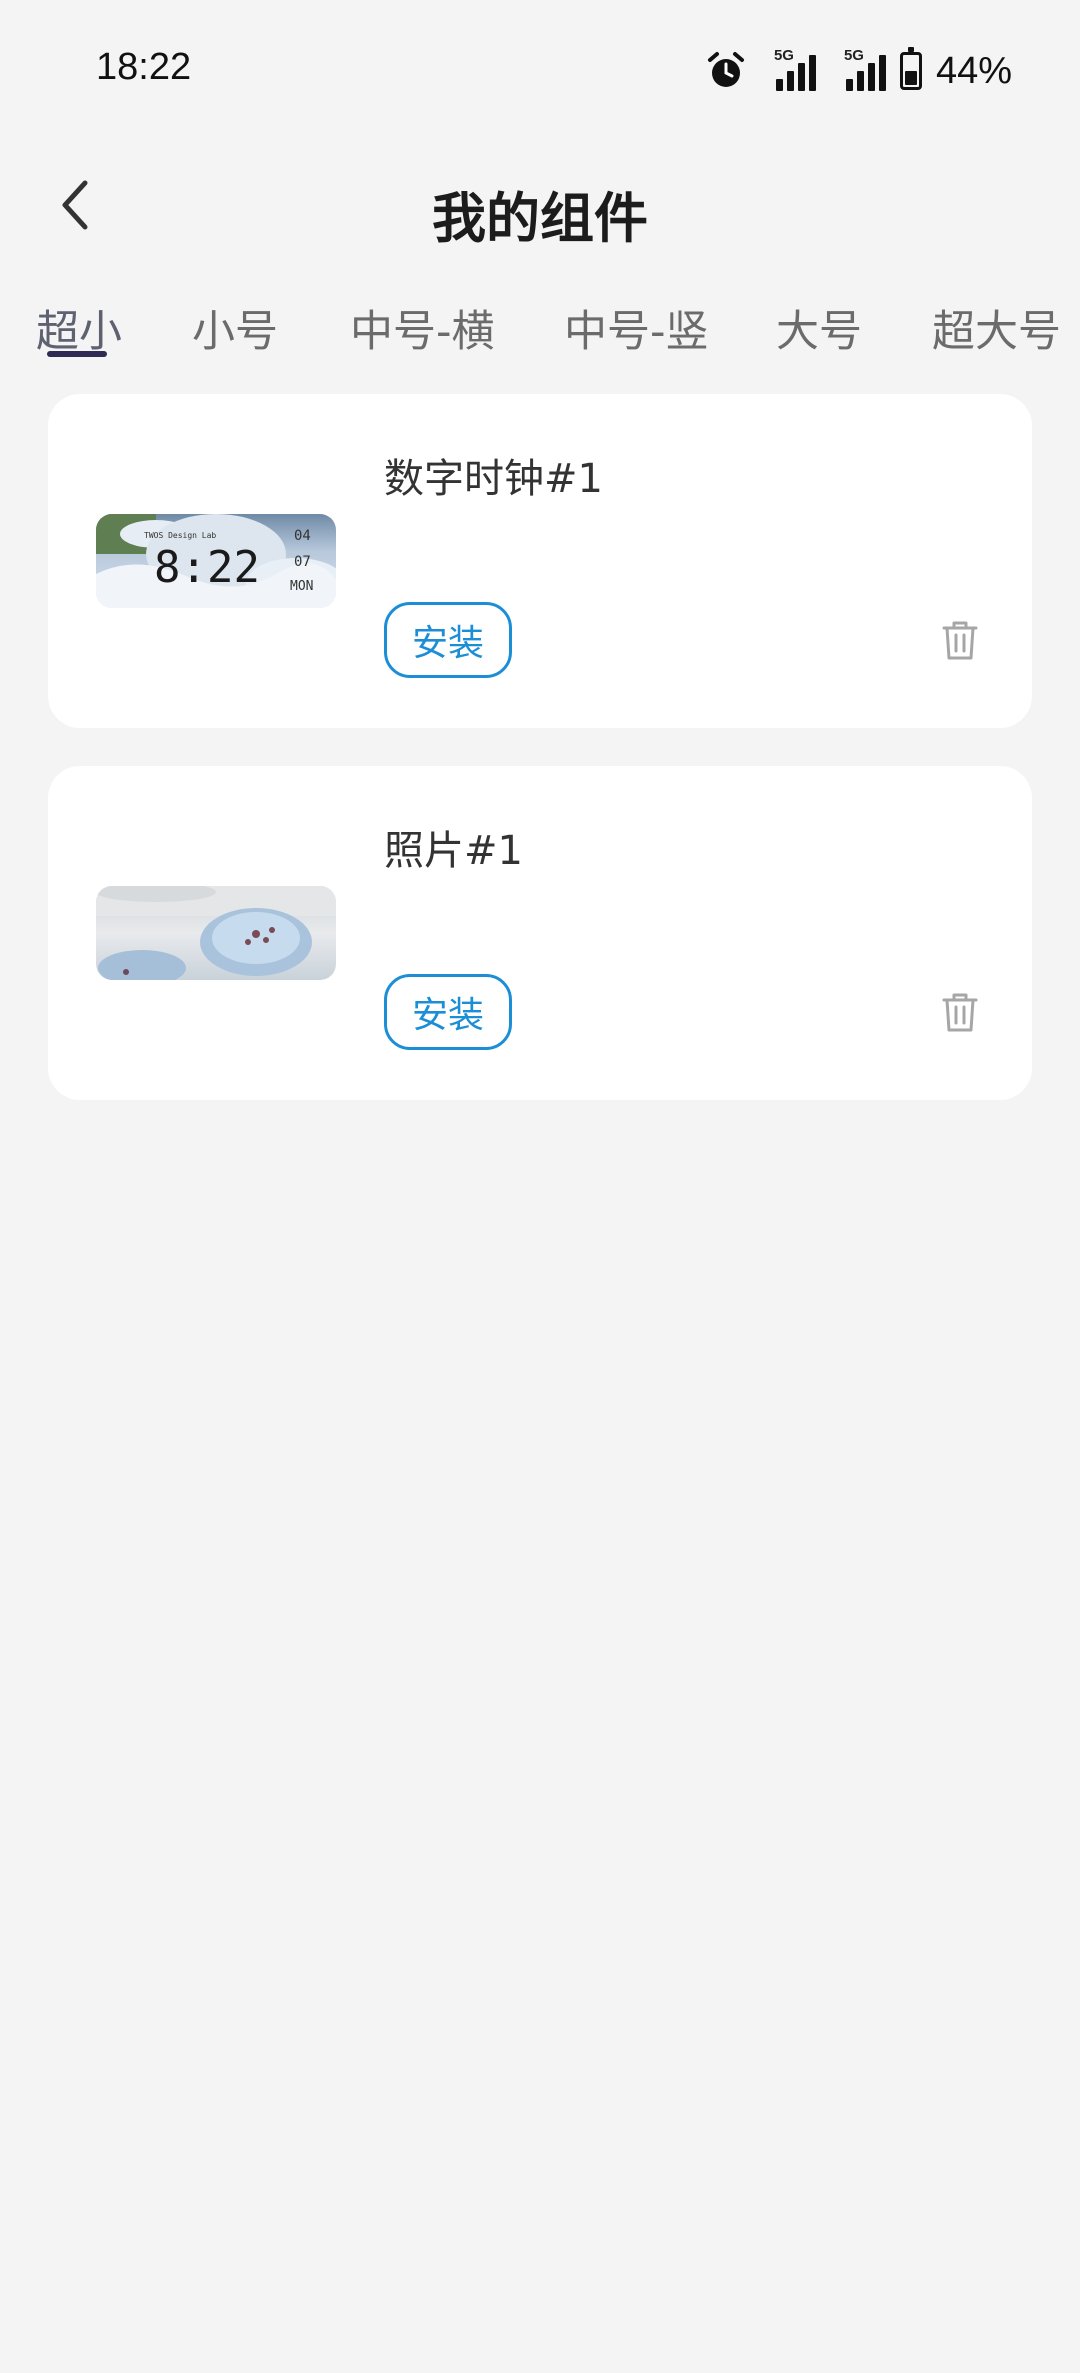 The width and height of the screenshot is (1080, 2373). I want to click on photo-preview-image, so click(216, 933).